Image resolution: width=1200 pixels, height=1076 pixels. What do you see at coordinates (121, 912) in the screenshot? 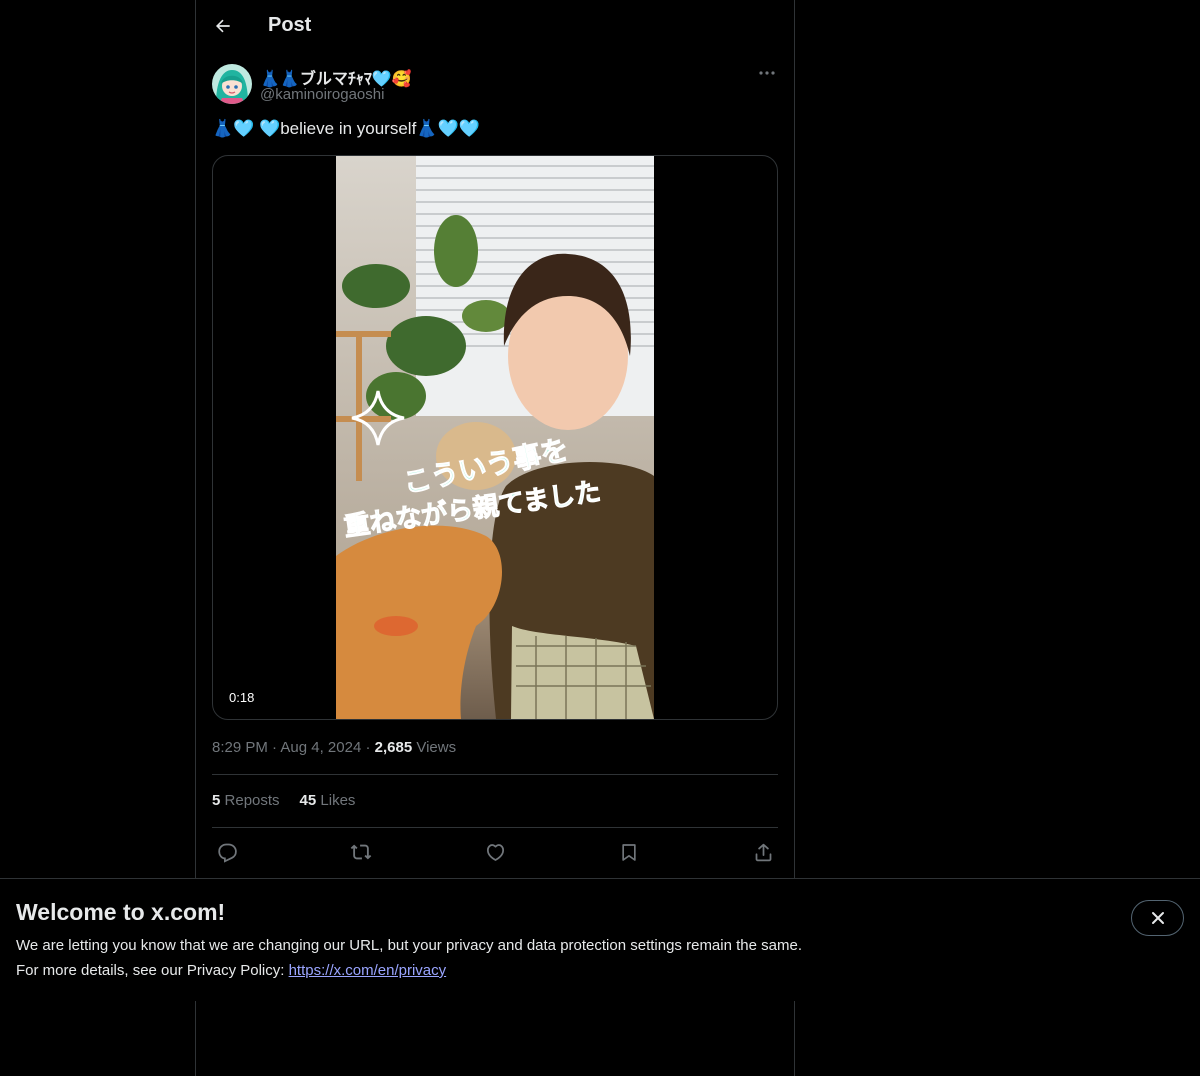
I see `banner-title: Welcome to x.com!` at bounding box center [121, 912].